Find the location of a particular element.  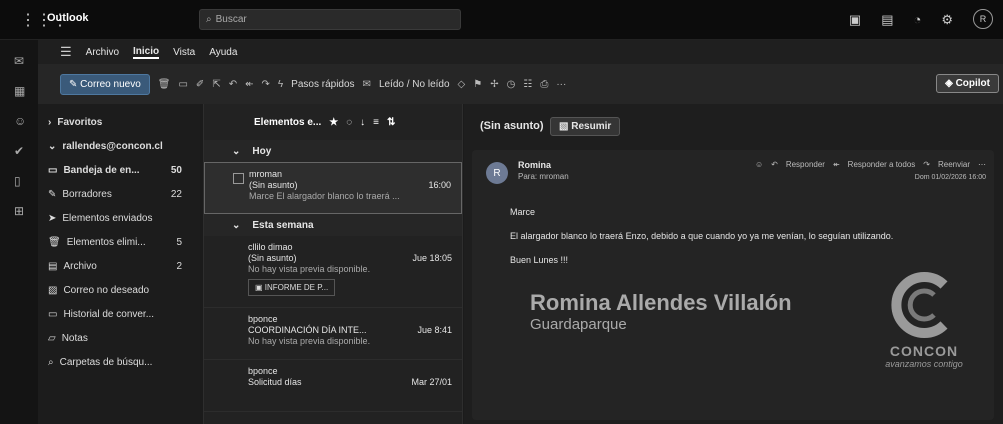

forward-button: Reenviar is located at coordinates (954, 164).